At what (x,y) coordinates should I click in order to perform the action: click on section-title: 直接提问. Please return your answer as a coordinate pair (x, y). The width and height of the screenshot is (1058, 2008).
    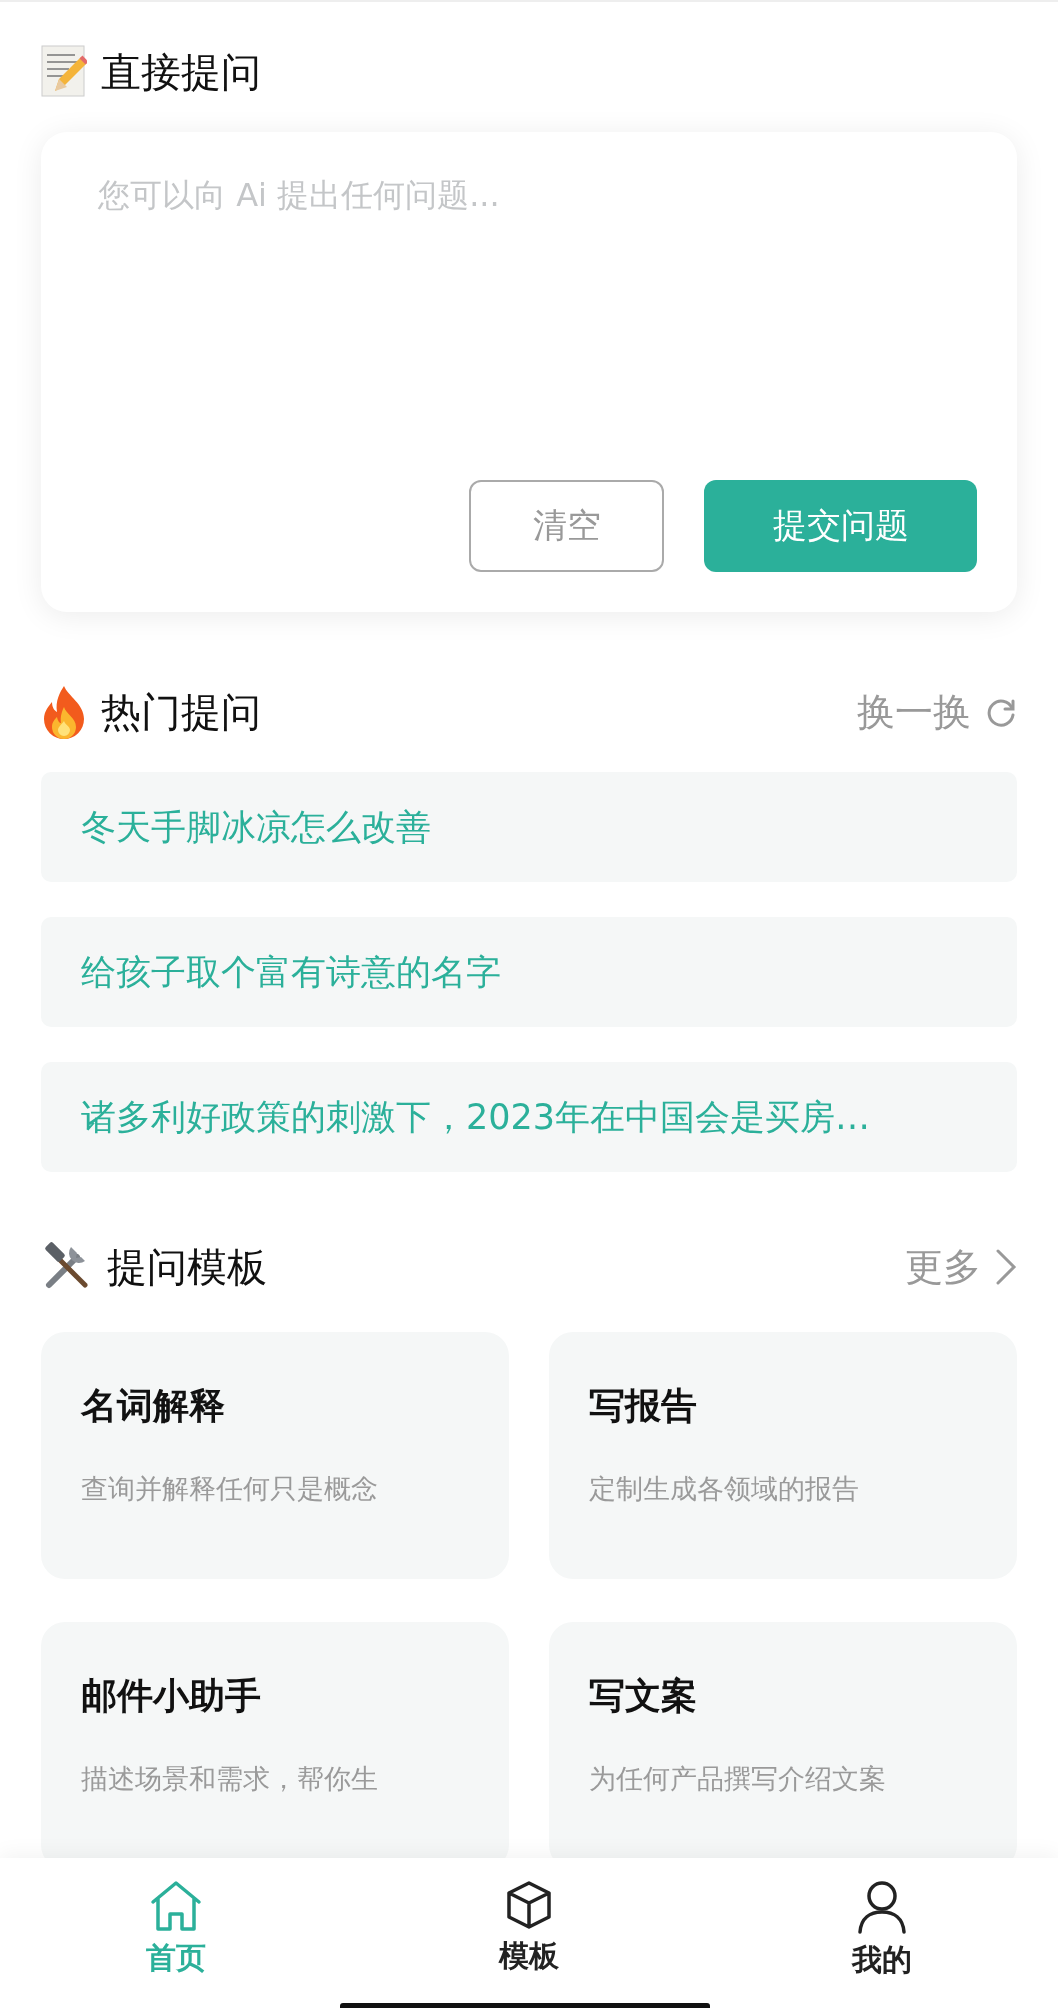
    Looking at the image, I should click on (181, 72).